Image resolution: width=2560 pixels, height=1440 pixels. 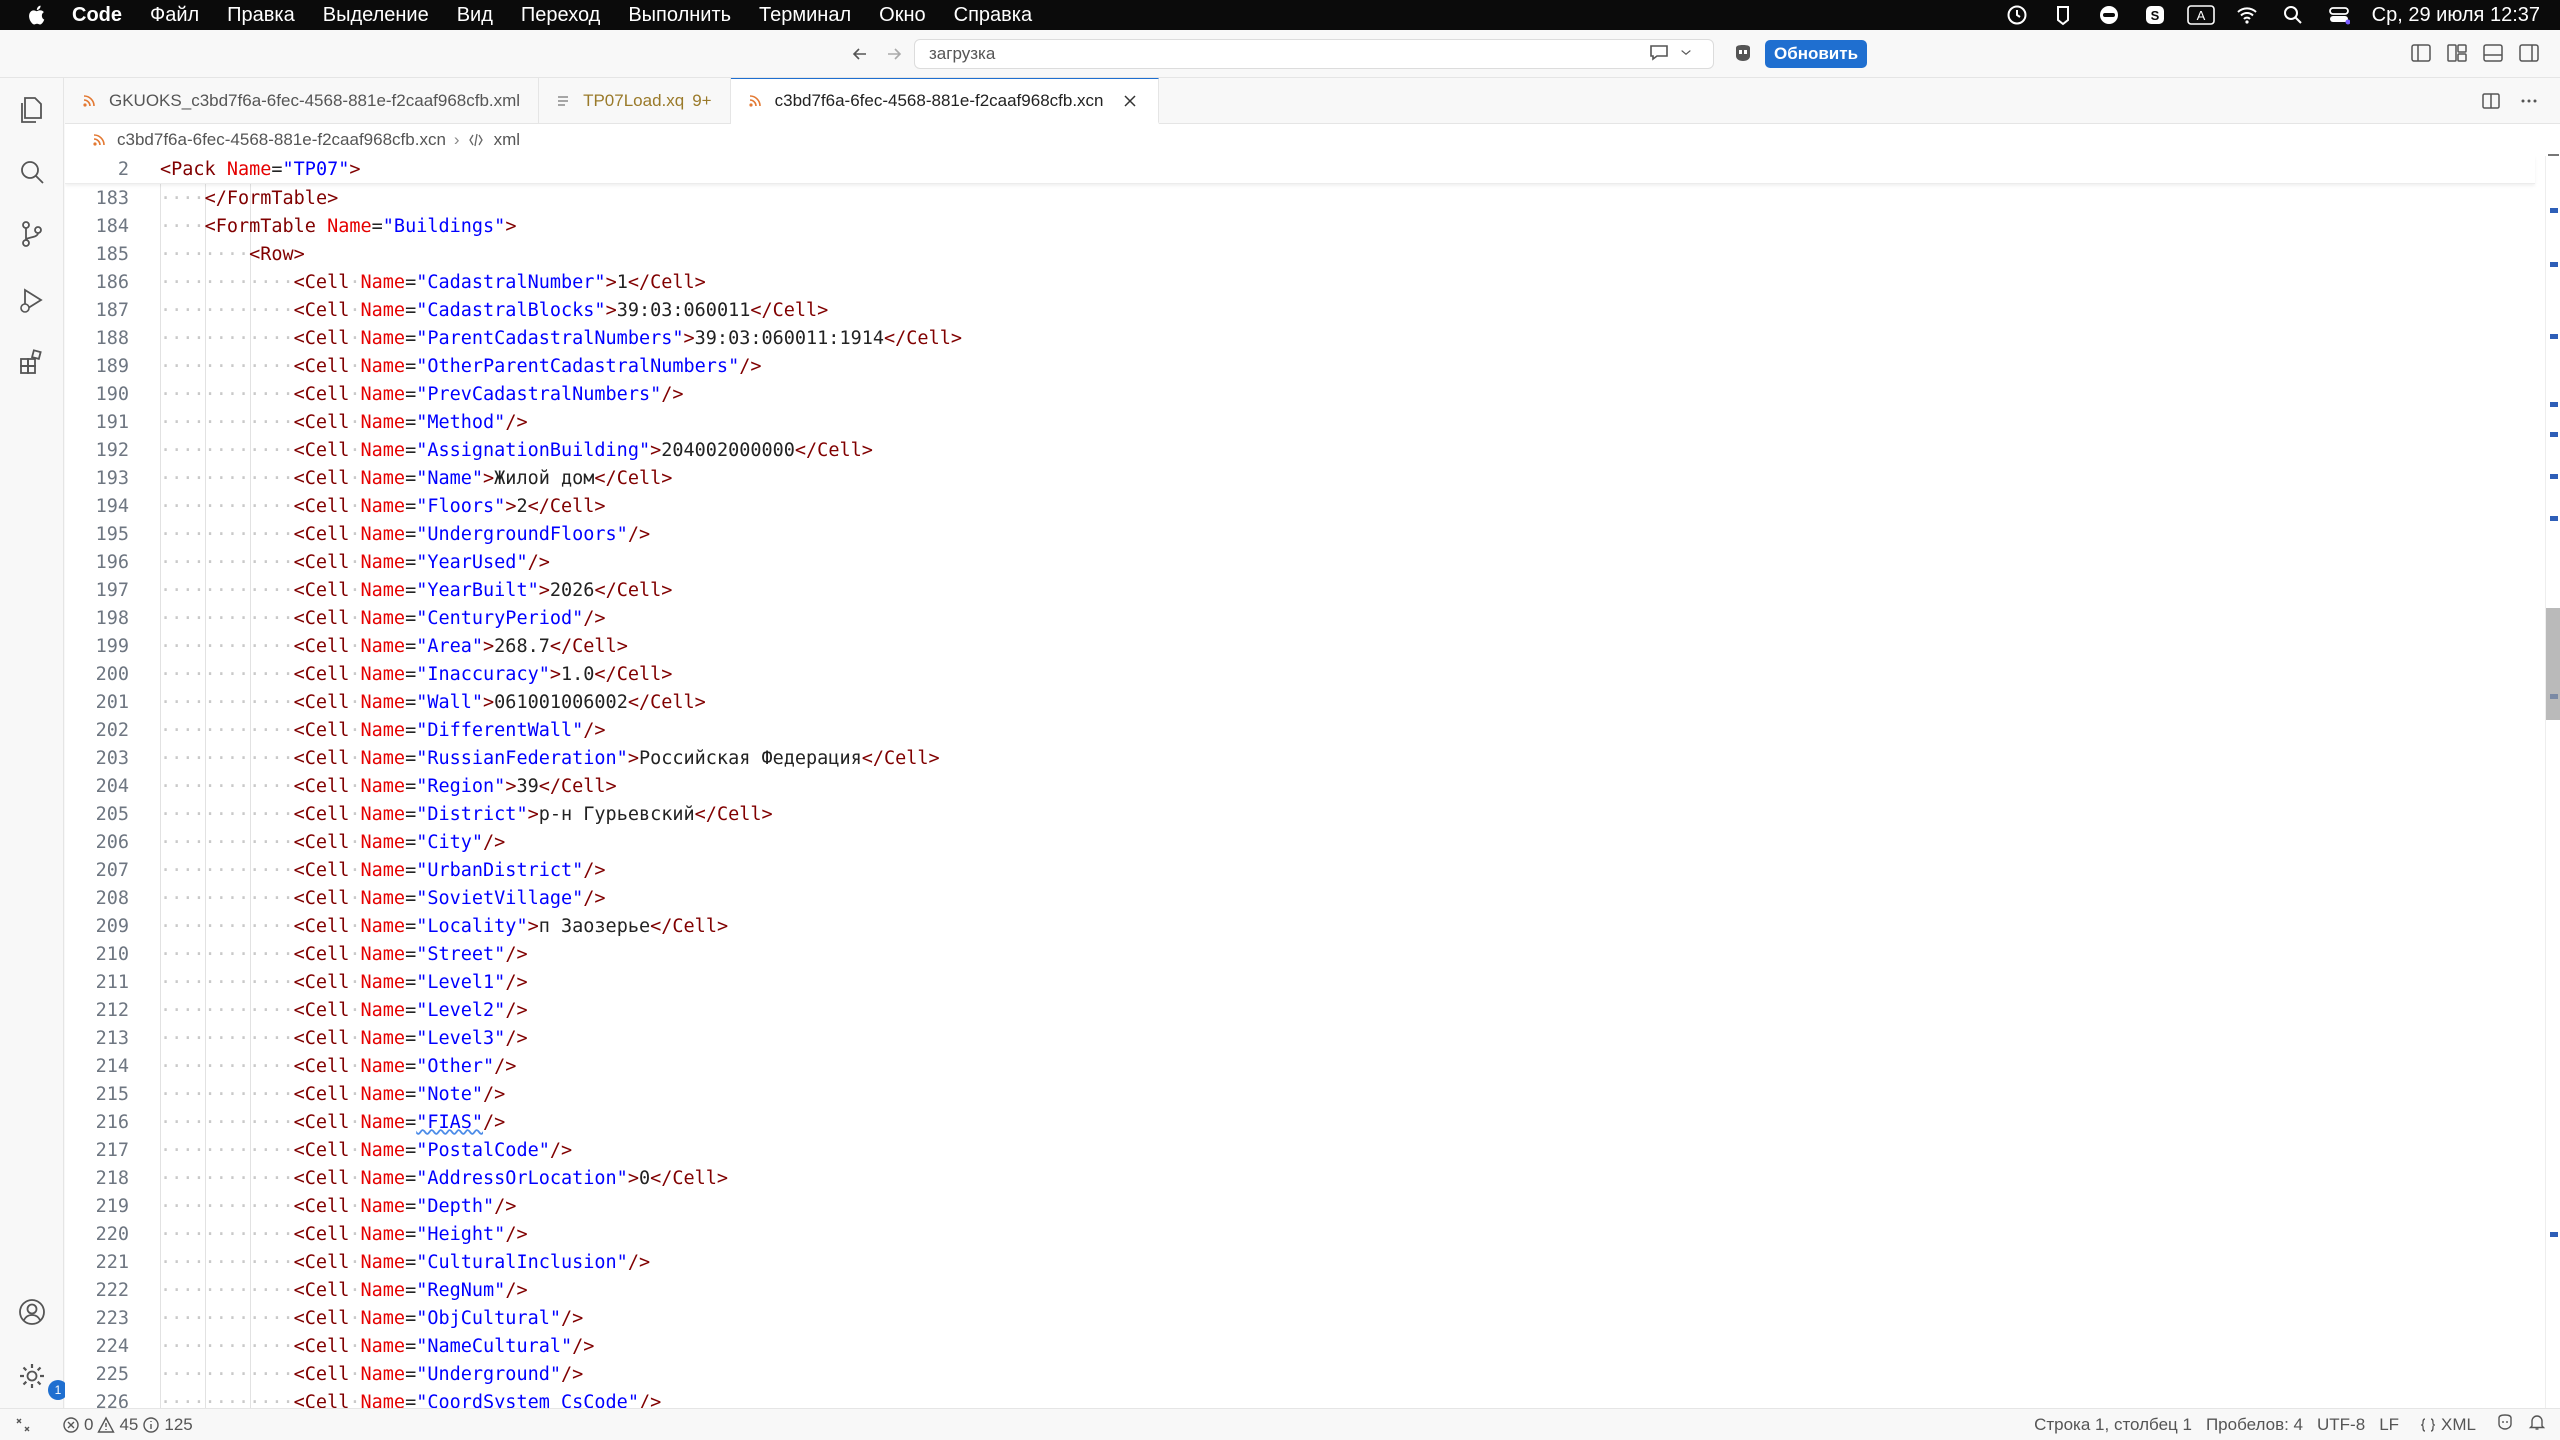 What do you see at coordinates (860, 54) in the screenshot?
I see `back-arrow-icon` at bounding box center [860, 54].